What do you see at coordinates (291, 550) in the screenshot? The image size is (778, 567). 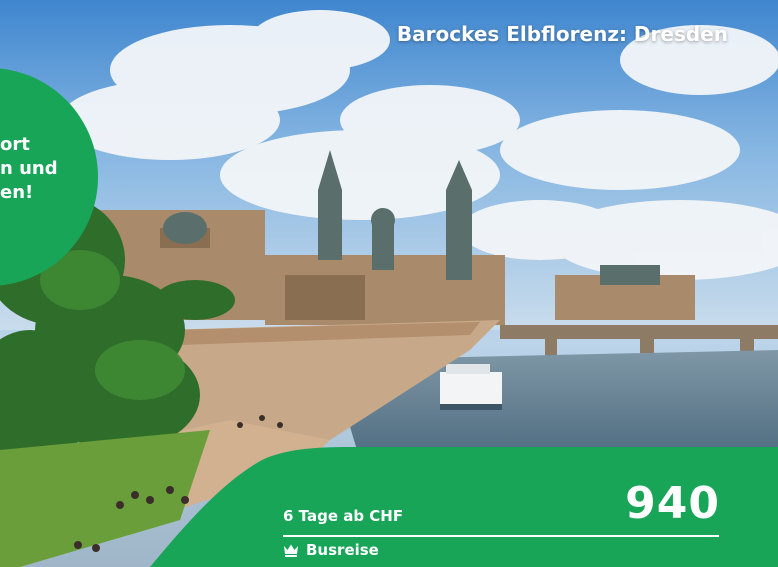 I see `crown-icon` at bounding box center [291, 550].